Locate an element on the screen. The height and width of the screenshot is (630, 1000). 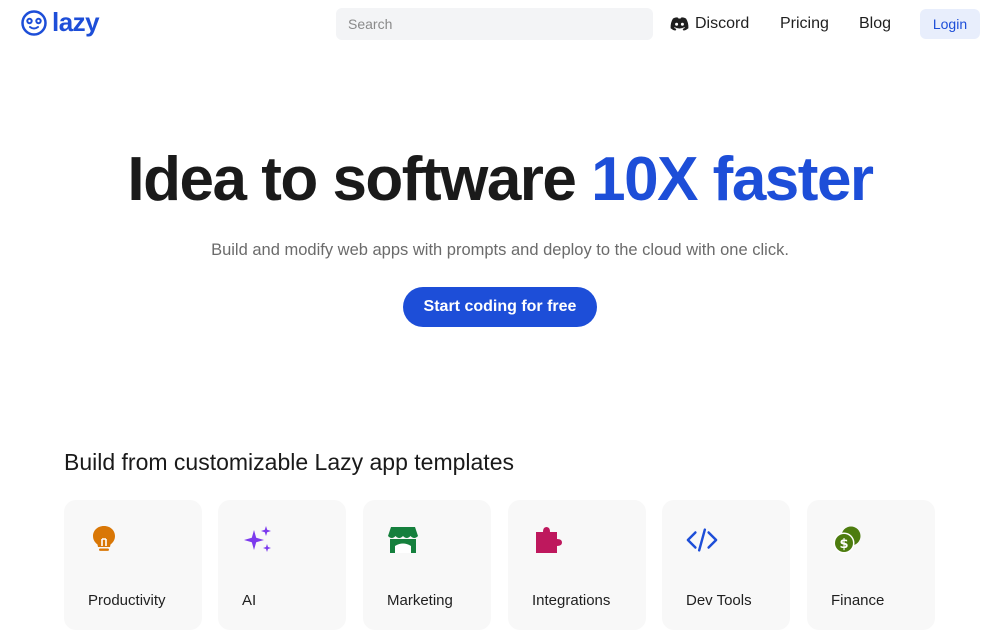
nav-link-discord: Discord is located at coordinates (709, 24).